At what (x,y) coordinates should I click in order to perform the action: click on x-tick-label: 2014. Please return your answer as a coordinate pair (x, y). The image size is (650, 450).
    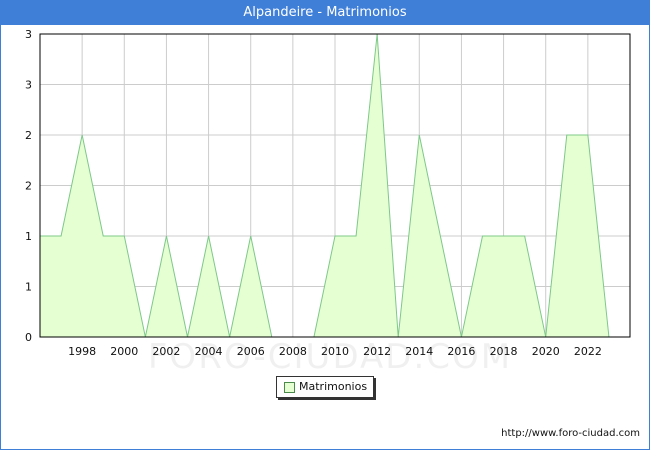
    Looking at the image, I should click on (419, 351).